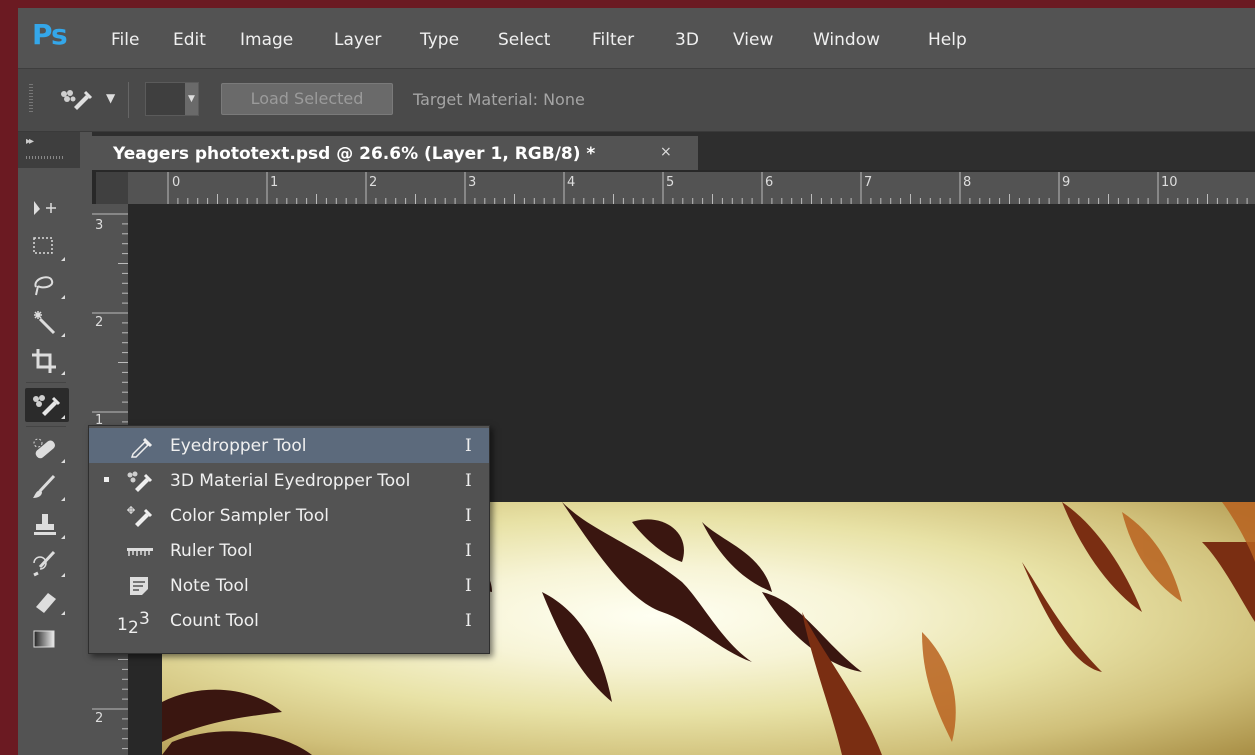 The image size is (1255, 755). I want to click on spot-healing-brush-icon, so click(47, 449).